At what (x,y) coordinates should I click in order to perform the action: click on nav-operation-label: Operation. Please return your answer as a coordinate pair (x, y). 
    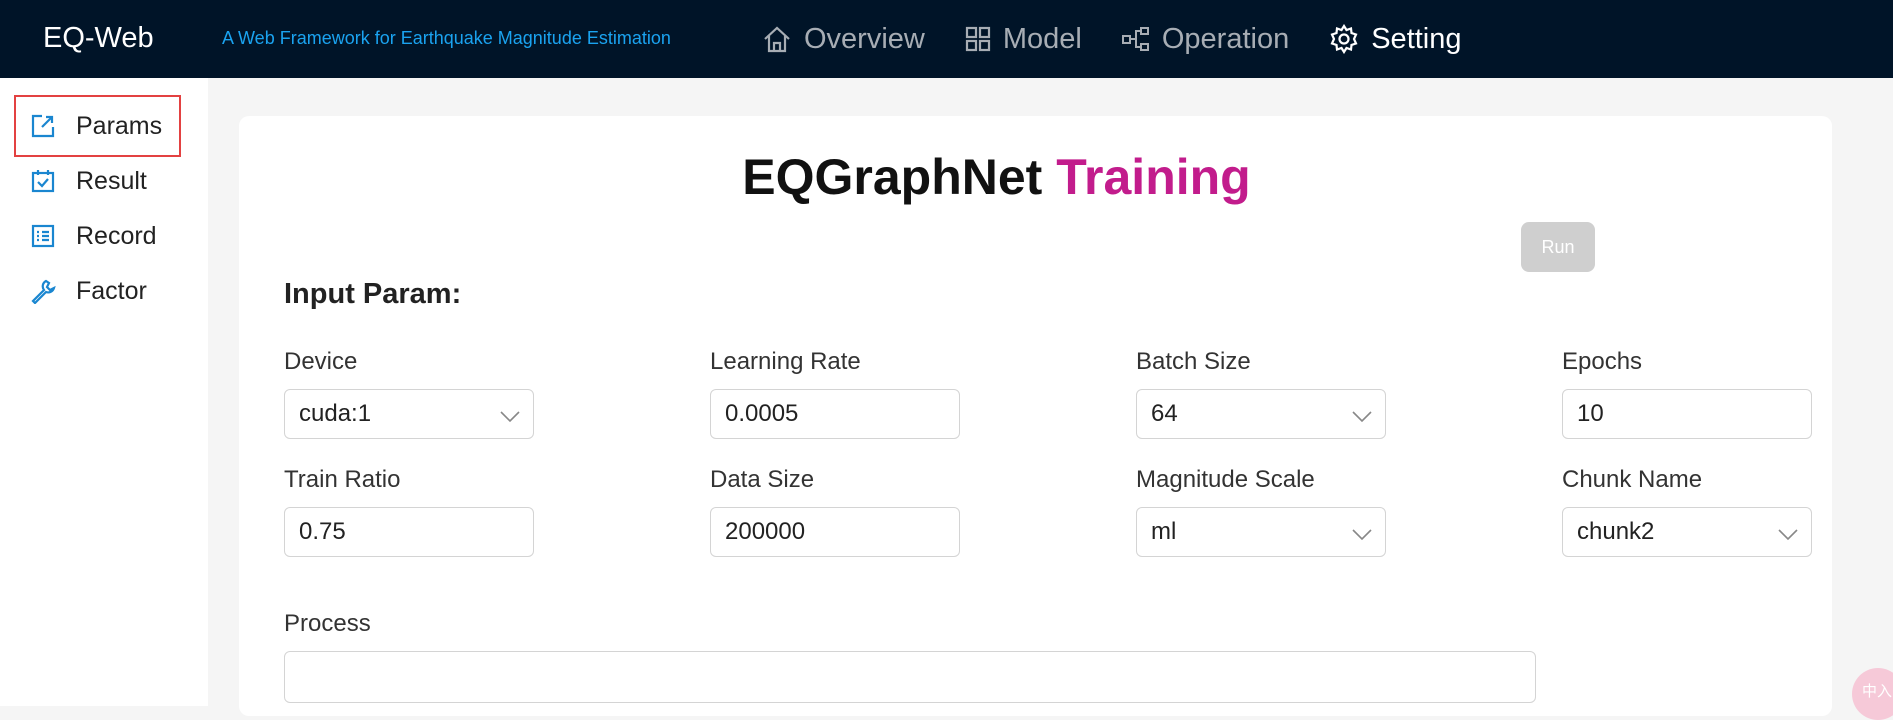
    Looking at the image, I should click on (1225, 38).